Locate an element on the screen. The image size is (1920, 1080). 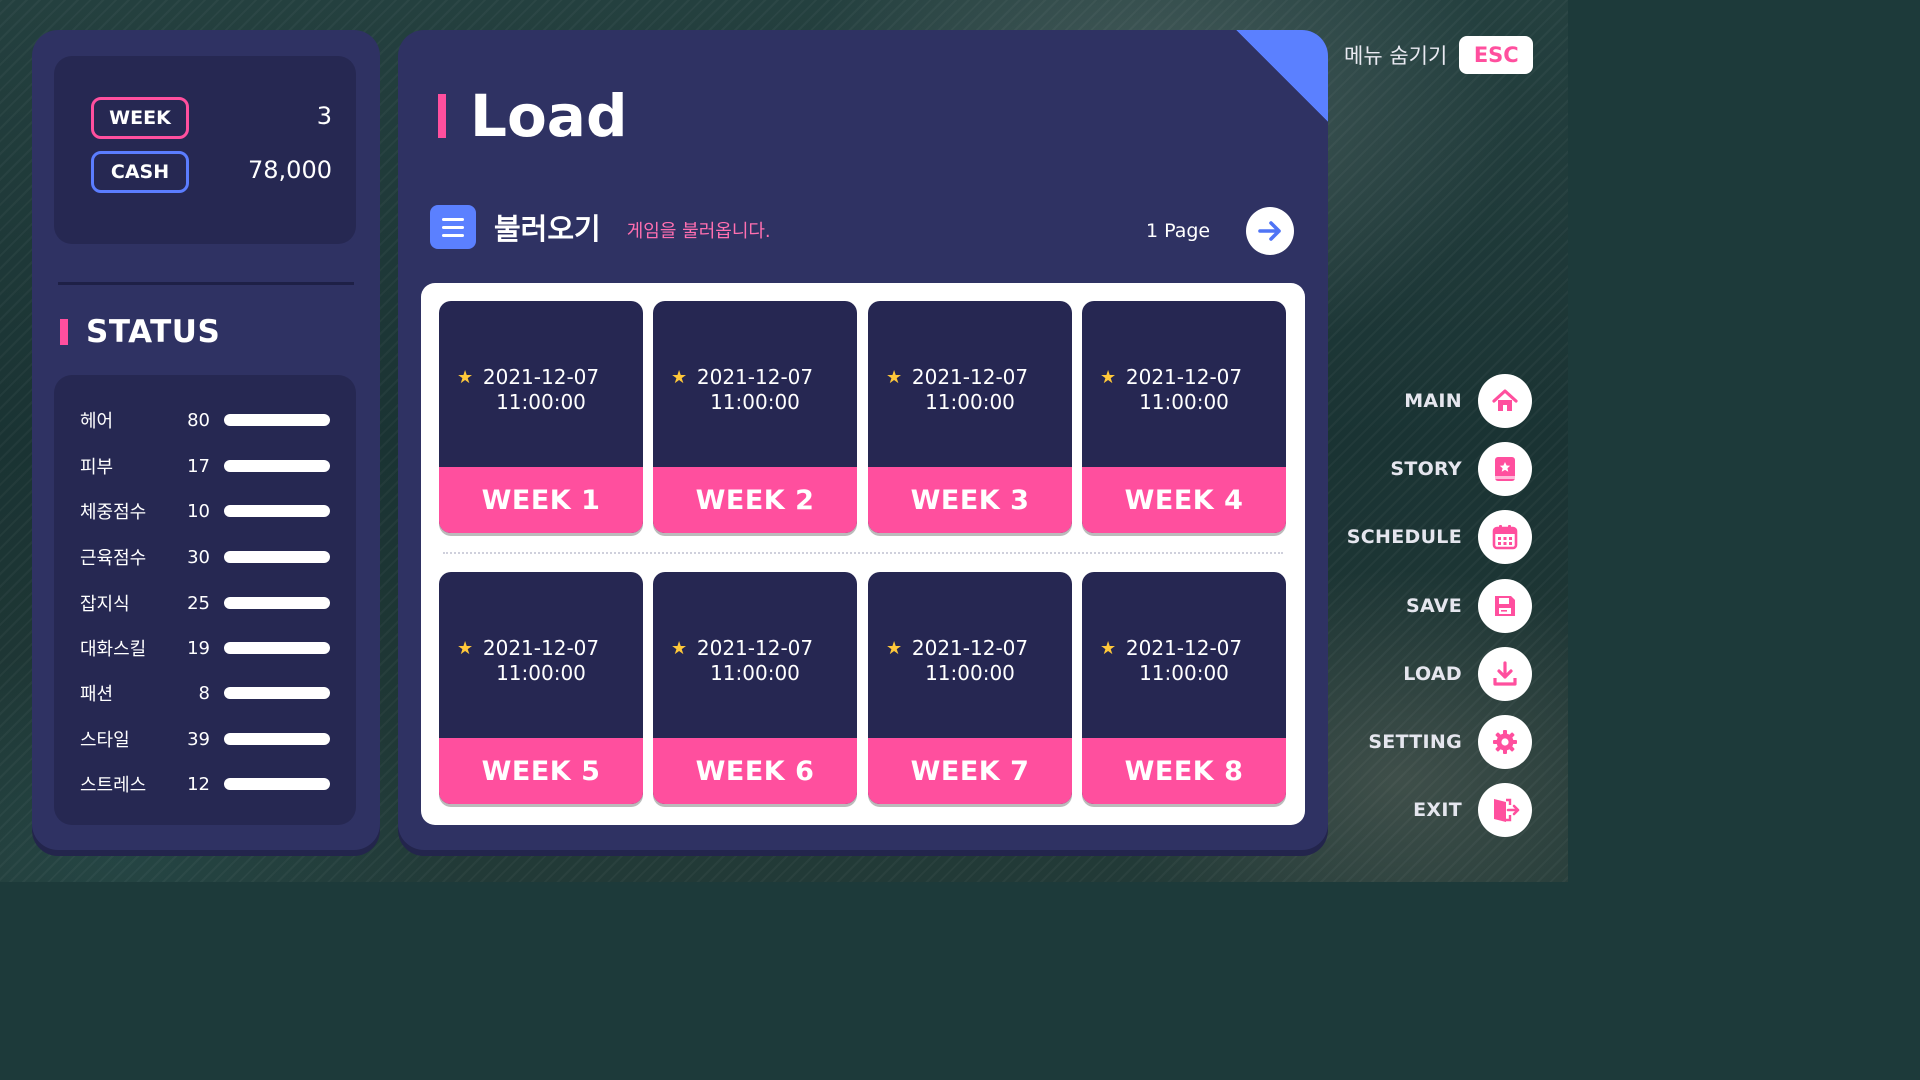
week-value: 3 is located at coordinates (324, 116).